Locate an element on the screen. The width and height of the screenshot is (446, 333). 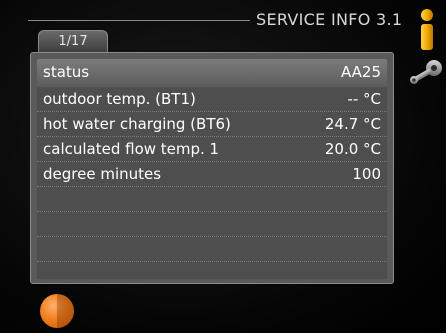
title-divider is located at coordinates (139, 20).